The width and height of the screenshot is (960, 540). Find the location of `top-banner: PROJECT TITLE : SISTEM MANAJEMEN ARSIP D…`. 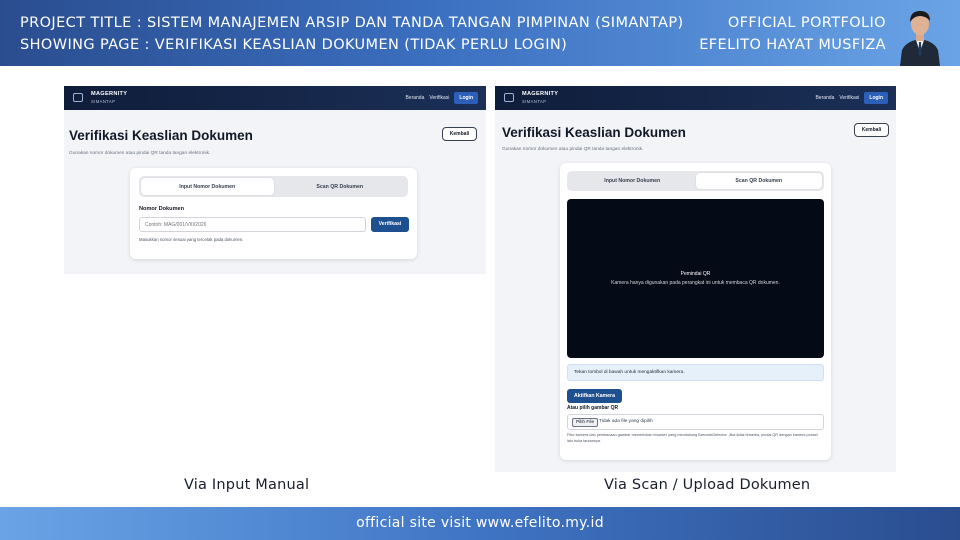

top-banner: PROJECT TITLE : SISTEM MANAJEMEN ARSIP D… is located at coordinates (480, 33).